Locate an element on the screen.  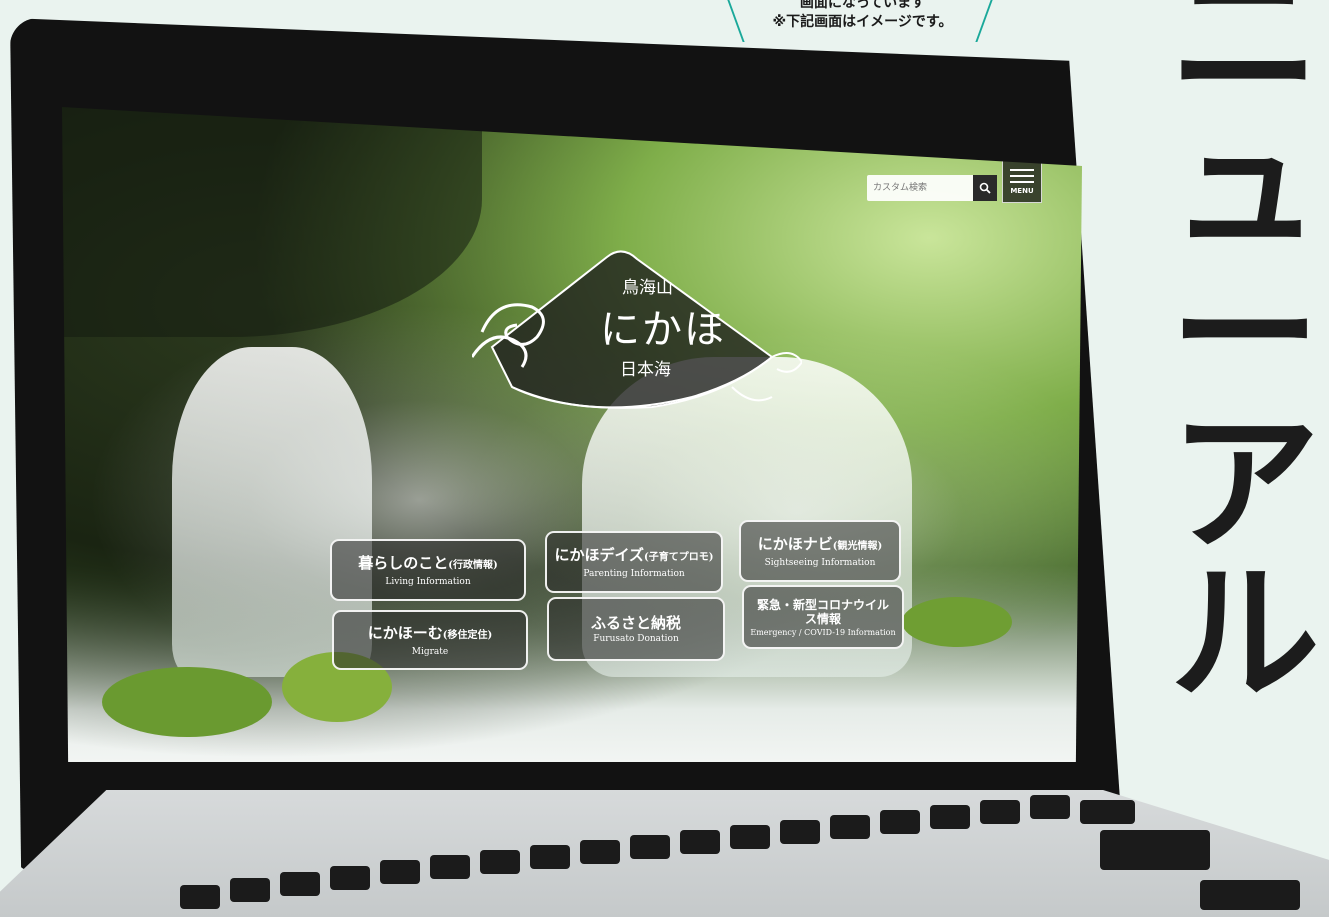
search-icon is located at coordinates (985, 188).